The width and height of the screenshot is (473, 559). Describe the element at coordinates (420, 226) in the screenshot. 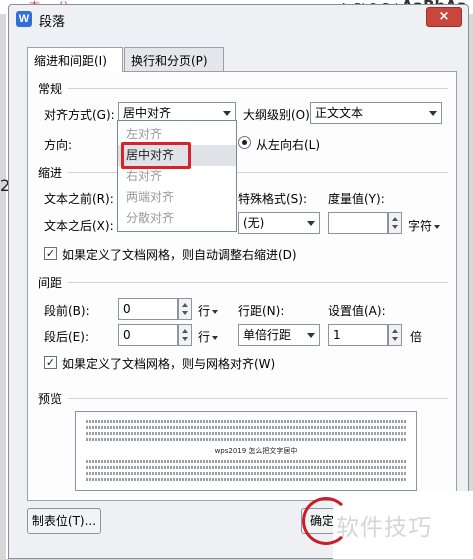

I see `measure-unit-label: 字符` at that location.